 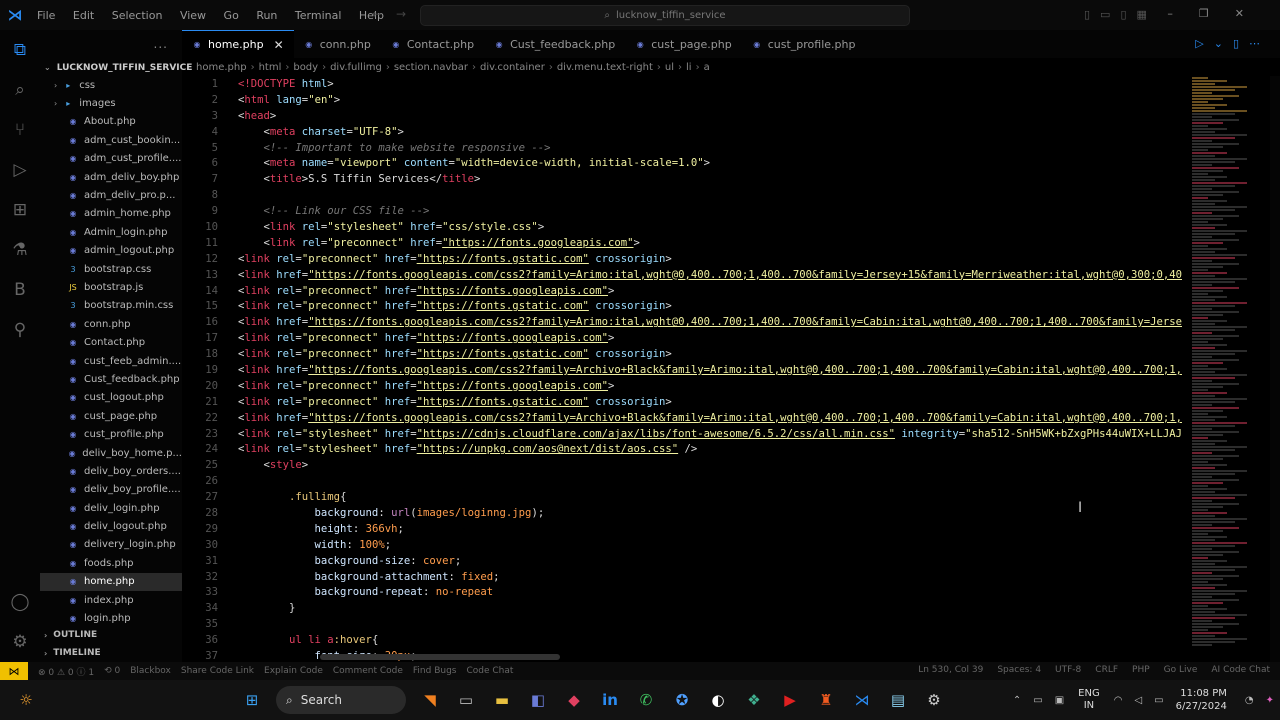 I want to click on close-icon: ✕, so click(x=279, y=45).